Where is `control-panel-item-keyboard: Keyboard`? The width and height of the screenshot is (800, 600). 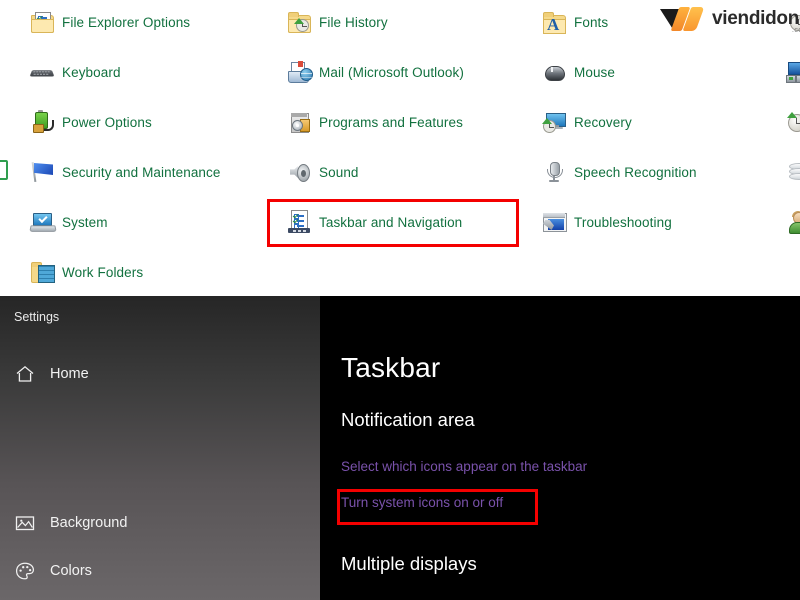 control-panel-item-keyboard: Keyboard is located at coordinates (75, 72).